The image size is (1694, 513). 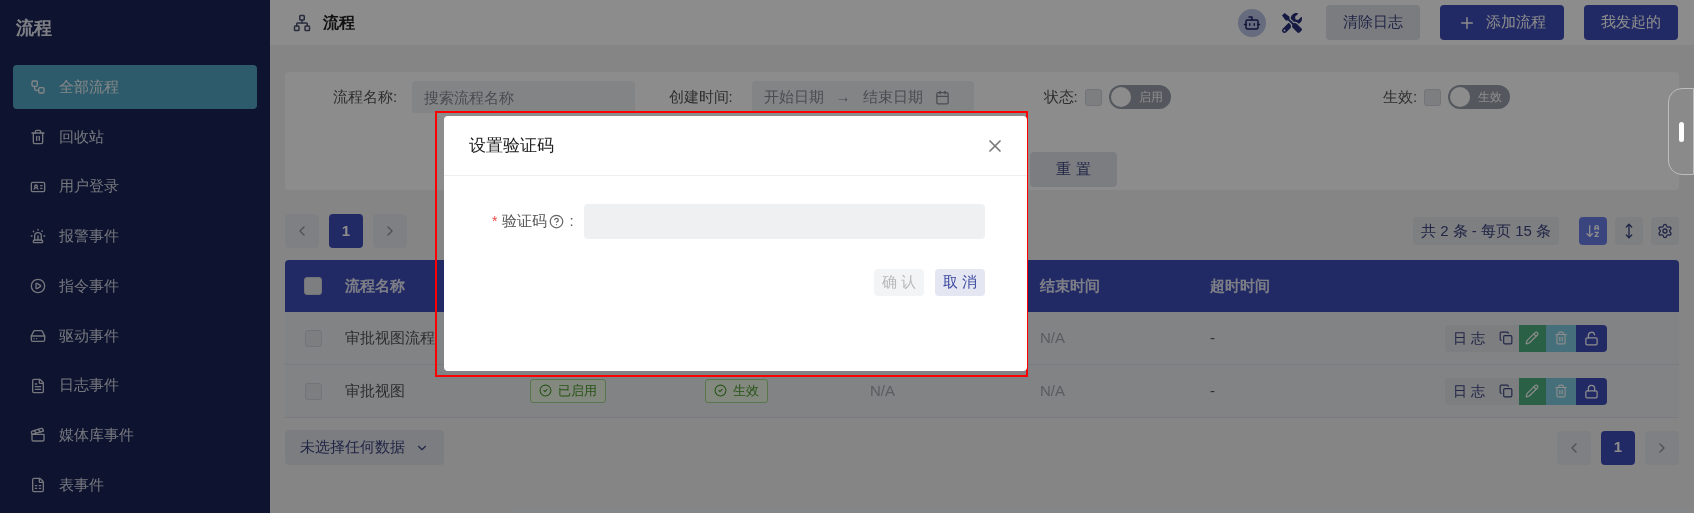 I want to click on sidebar-item: 表事件, so click(x=135, y=485).